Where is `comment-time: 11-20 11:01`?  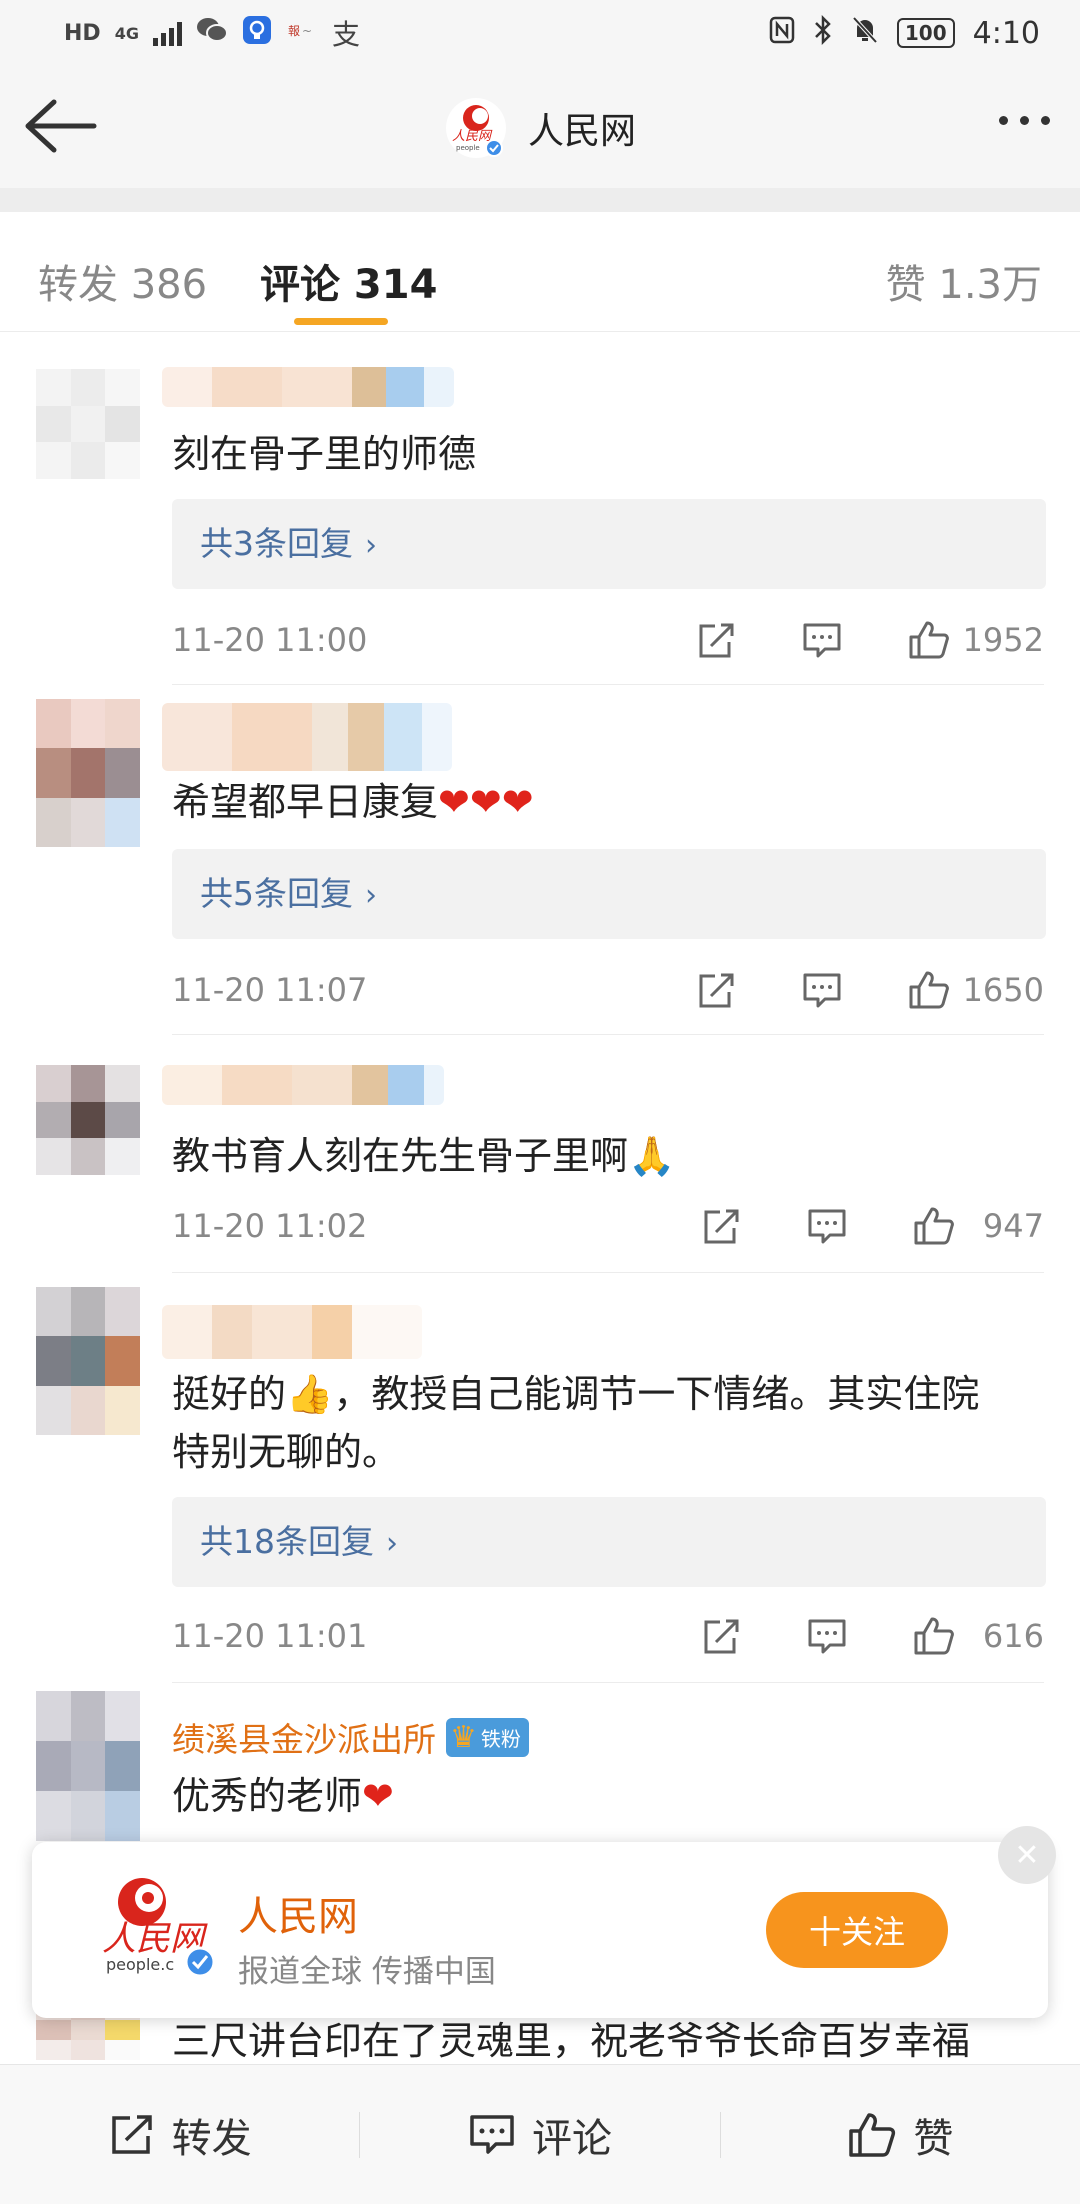
comment-time: 11-20 11:01 is located at coordinates (270, 1636).